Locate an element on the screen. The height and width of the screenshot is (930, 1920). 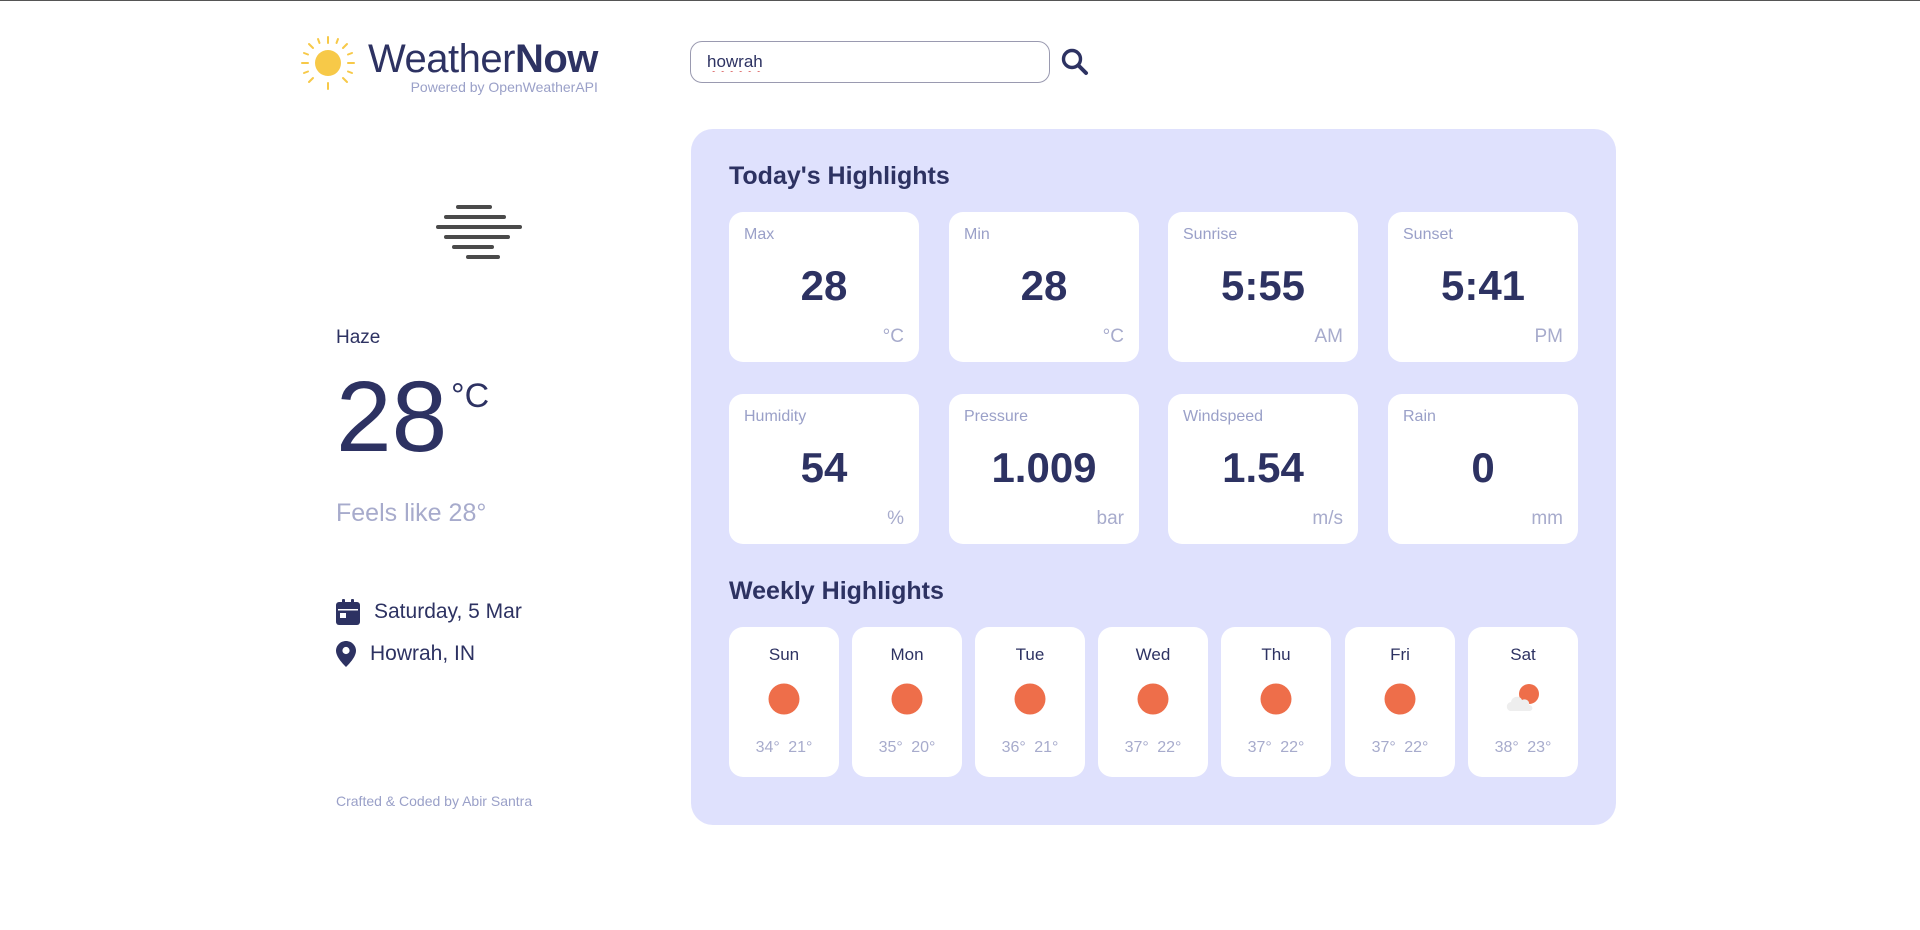
today-title: Today's Highlights is located at coordinates (839, 176).